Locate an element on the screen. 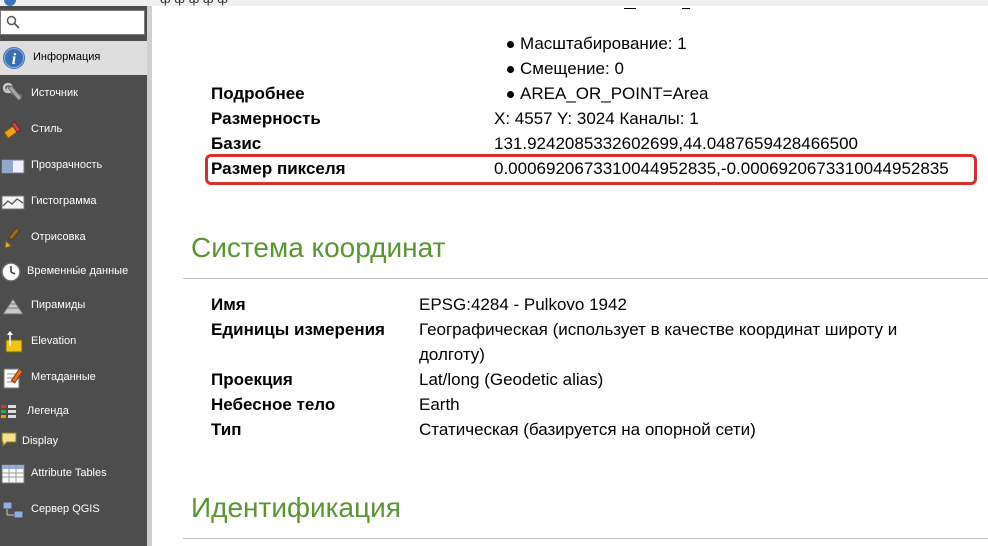 The image size is (988, 546). sidebar-item-label: Метаданные is located at coordinates (63, 377).